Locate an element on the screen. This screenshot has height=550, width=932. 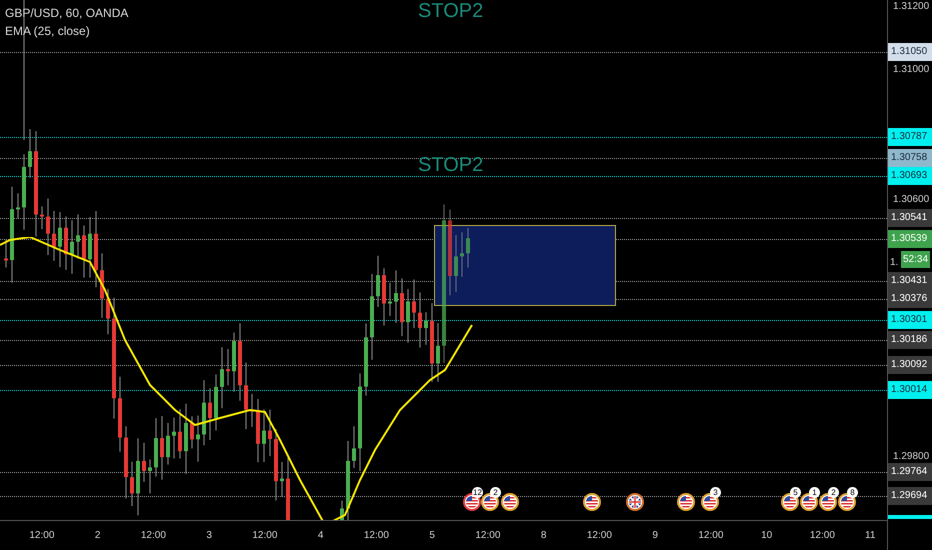
price-marker: 1.30014 is located at coordinates (910, 390).